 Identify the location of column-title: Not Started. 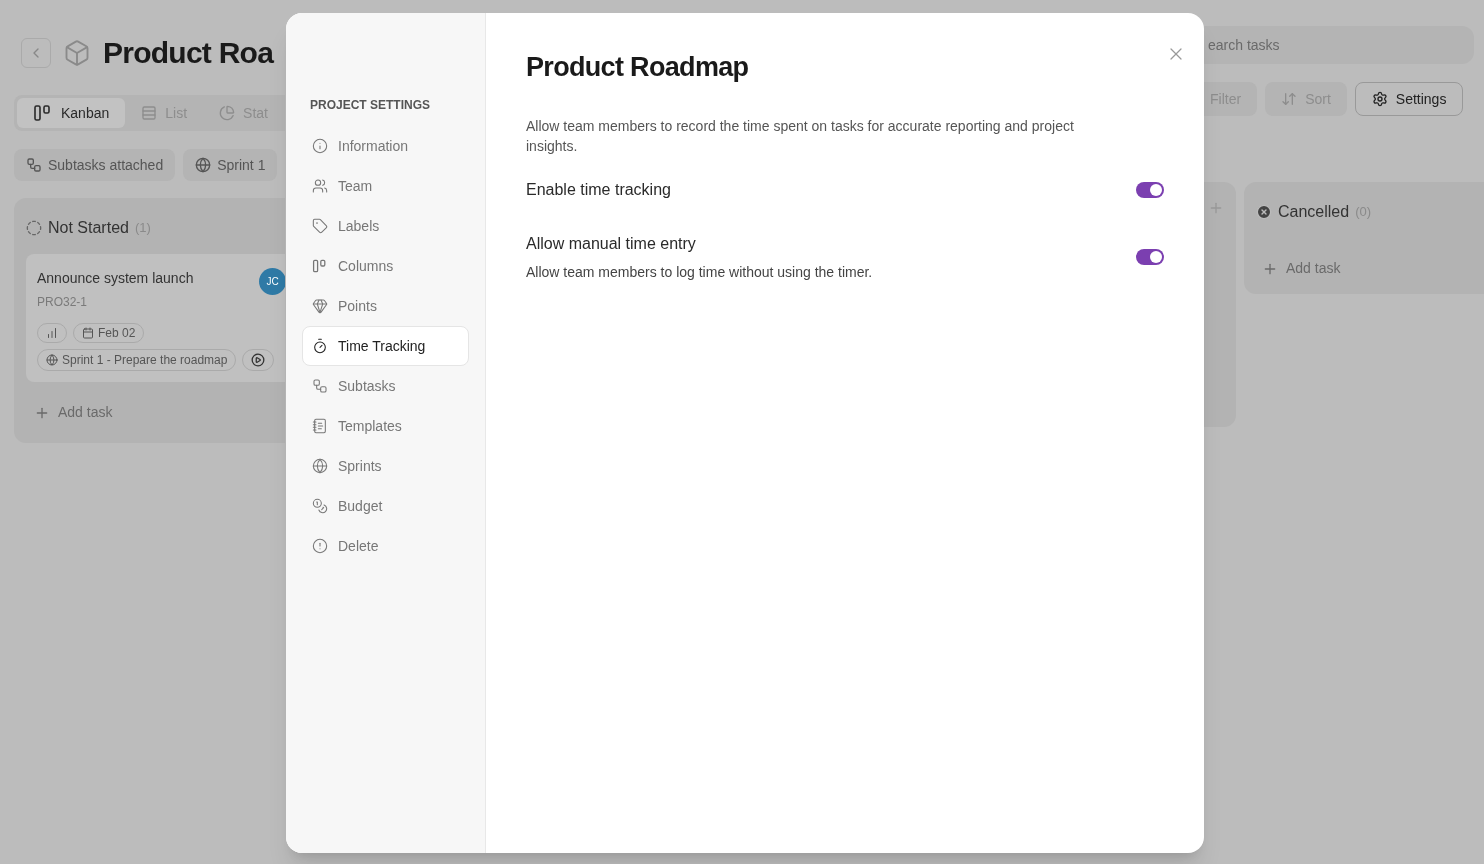
(88, 228).